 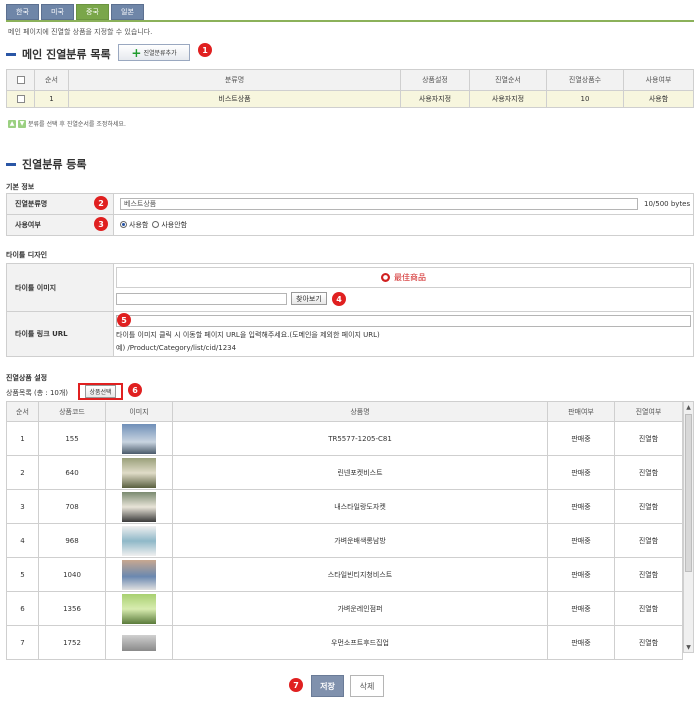 What do you see at coordinates (101, 224) in the screenshot?
I see `marker-3: 3` at bounding box center [101, 224].